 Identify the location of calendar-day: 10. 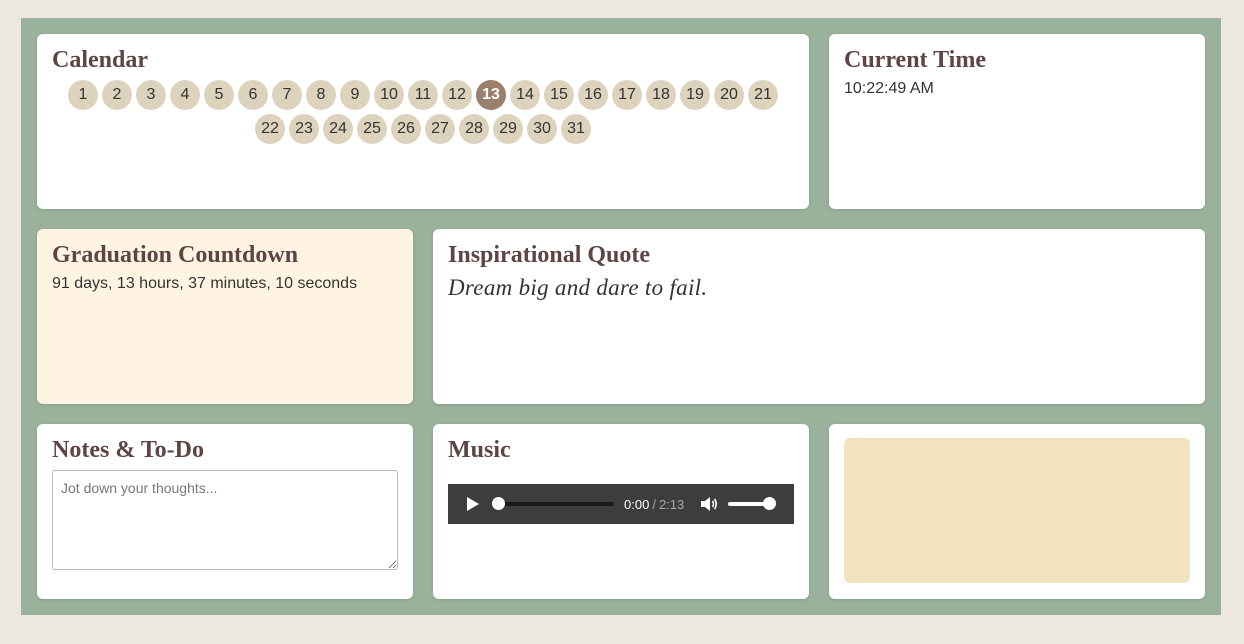
(389, 95).